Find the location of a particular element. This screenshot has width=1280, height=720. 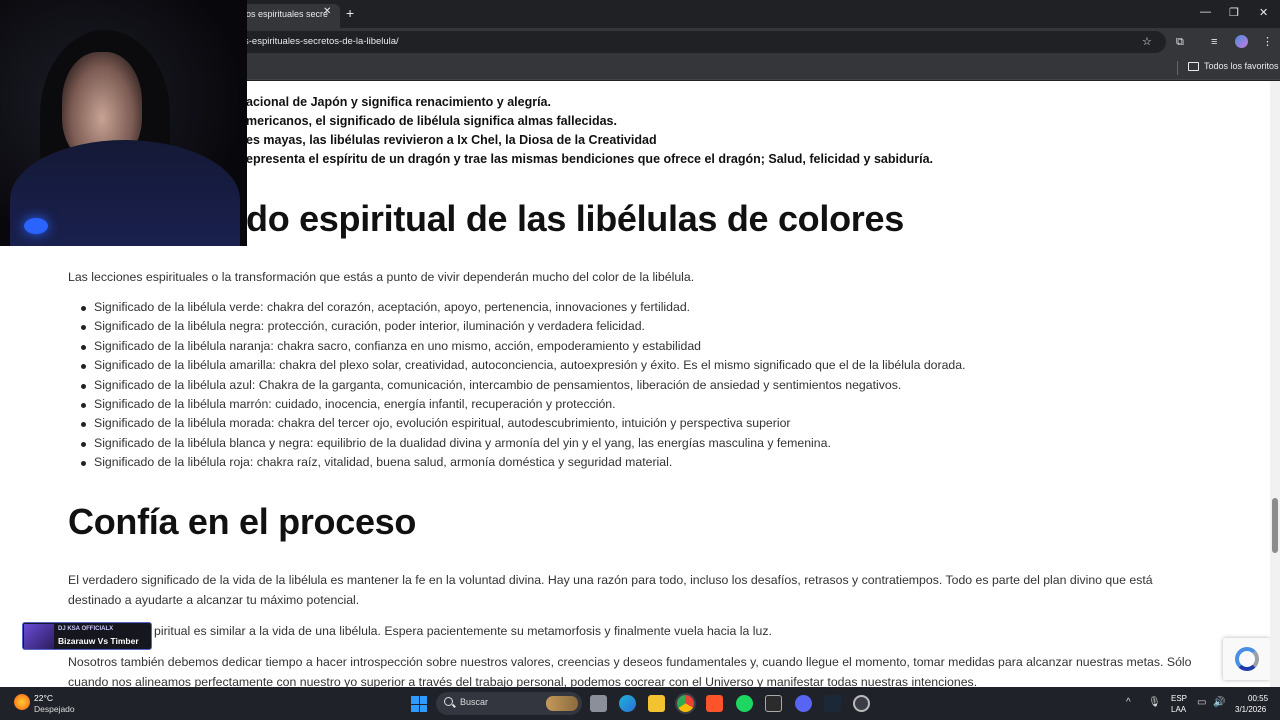

bookmark-star-icon: ☆ is located at coordinates (1147, 42).